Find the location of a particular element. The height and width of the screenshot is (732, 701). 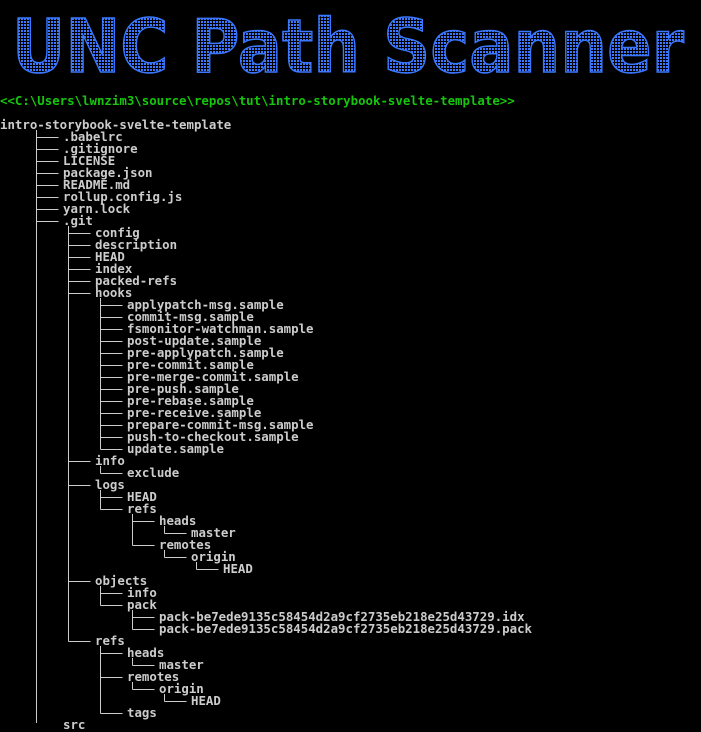

tree-folder: .git is located at coordinates (78, 220).